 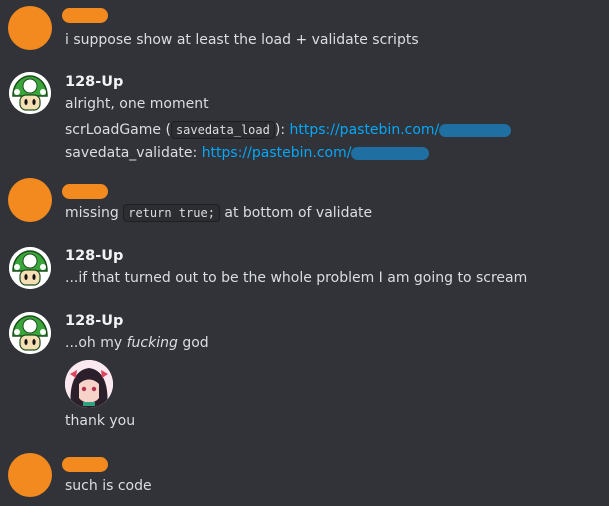 I want to click on message-text: alright, one moment, so click(x=137, y=104).